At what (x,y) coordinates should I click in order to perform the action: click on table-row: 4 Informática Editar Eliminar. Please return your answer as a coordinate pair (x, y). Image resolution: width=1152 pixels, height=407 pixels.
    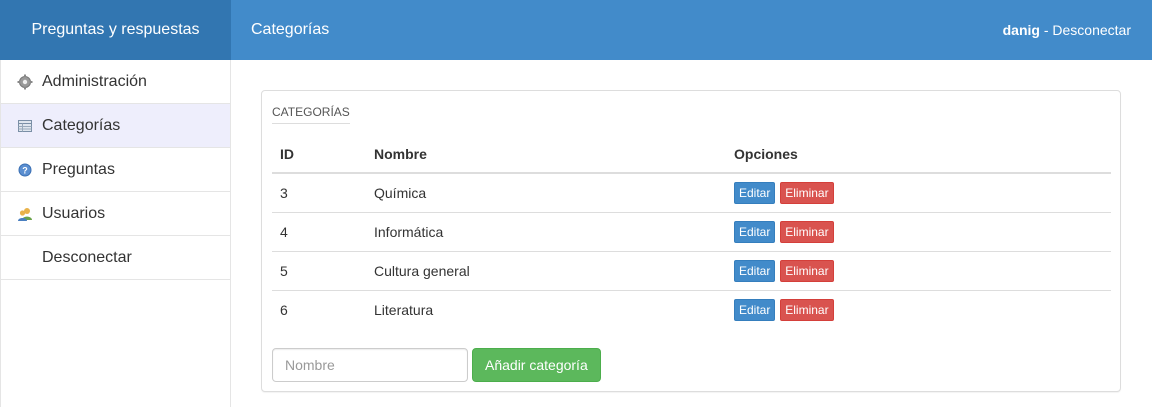
    Looking at the image, I should click on (691, 232).